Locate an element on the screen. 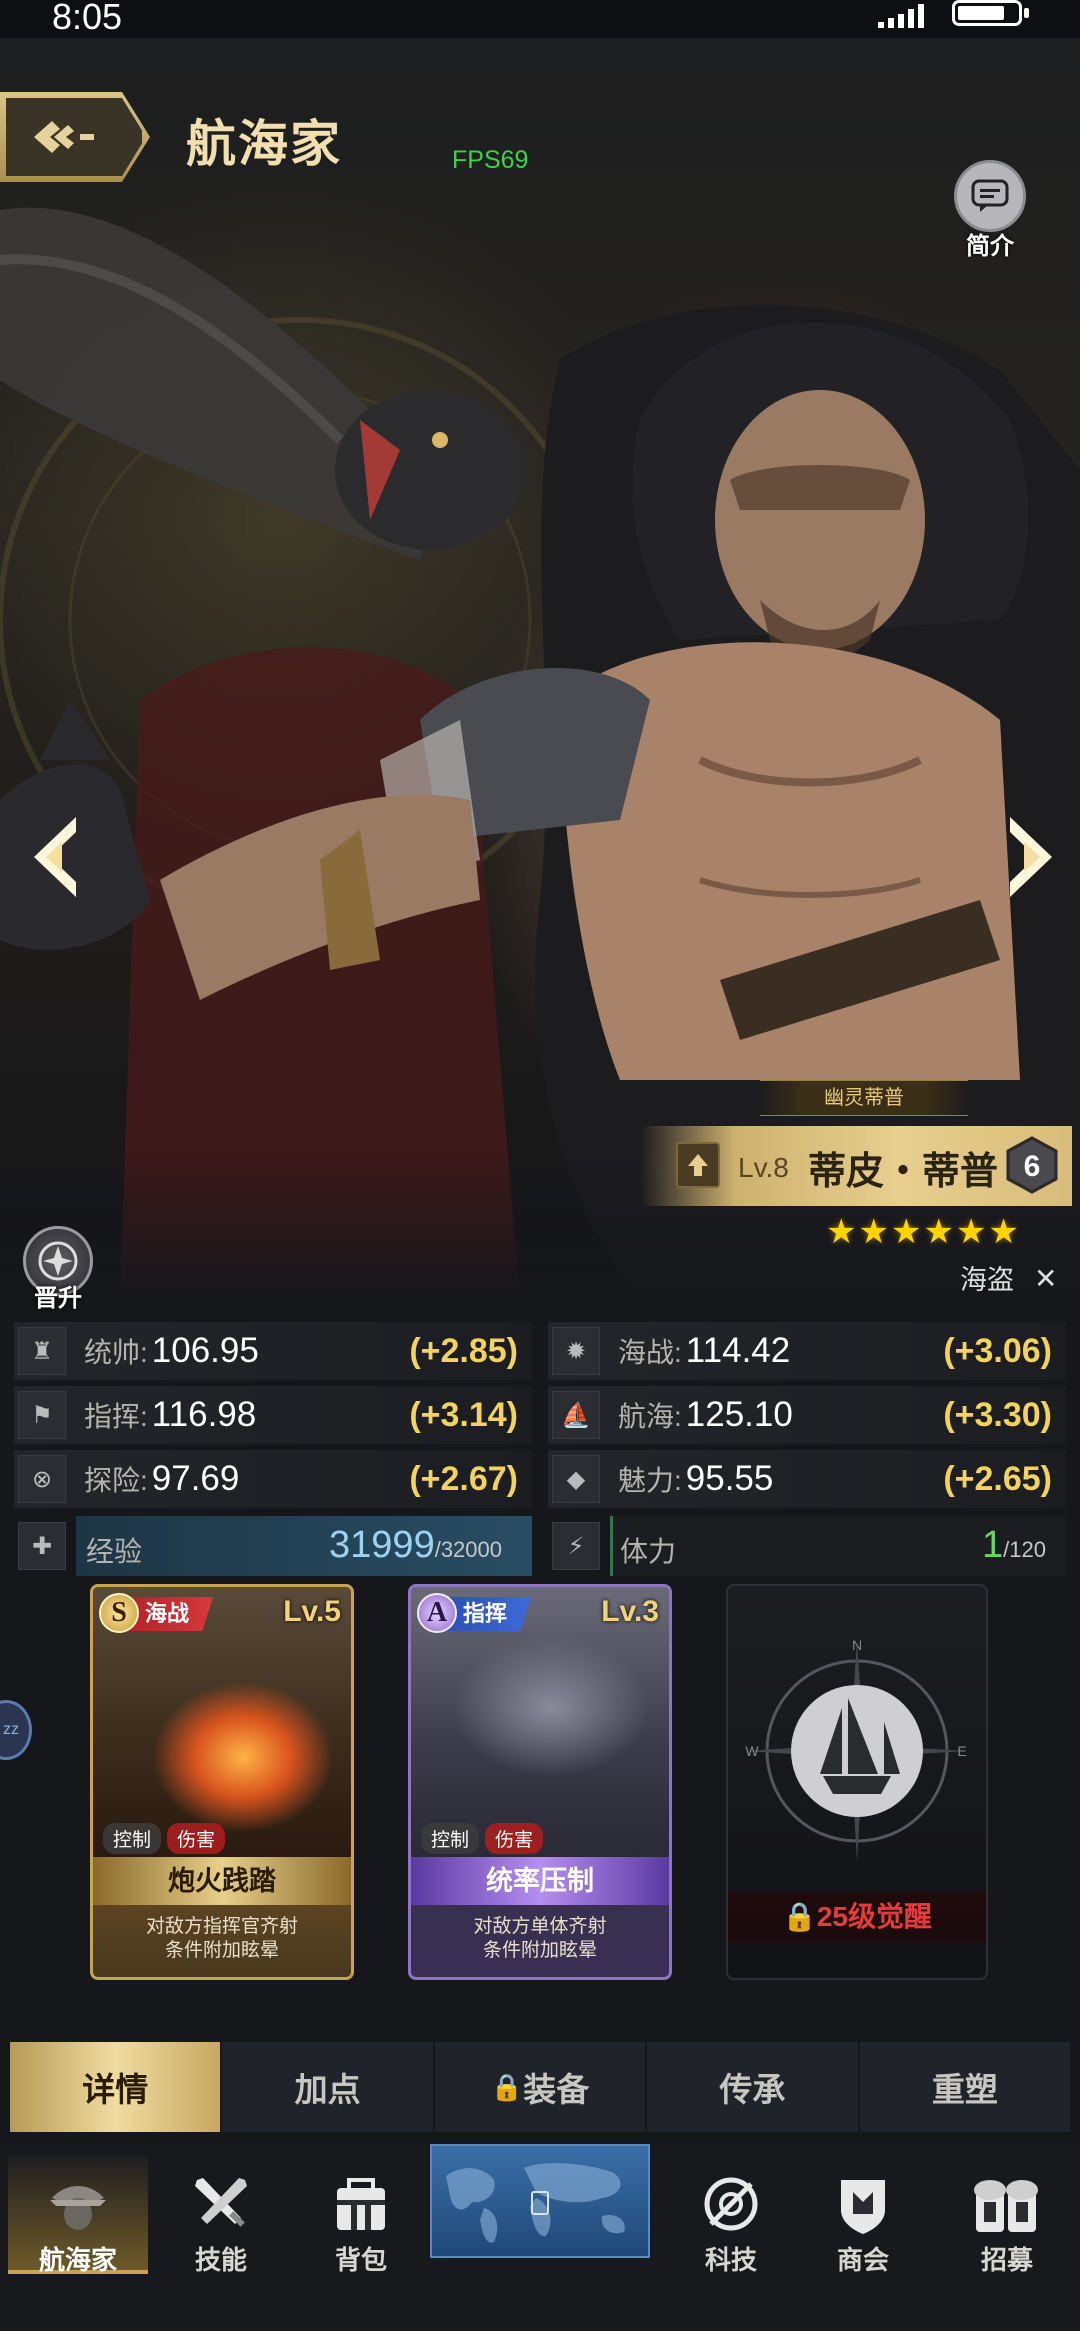 This screenshot has height=2331, width=1080. clock: 8:05 is located at coordinates (87, 18).